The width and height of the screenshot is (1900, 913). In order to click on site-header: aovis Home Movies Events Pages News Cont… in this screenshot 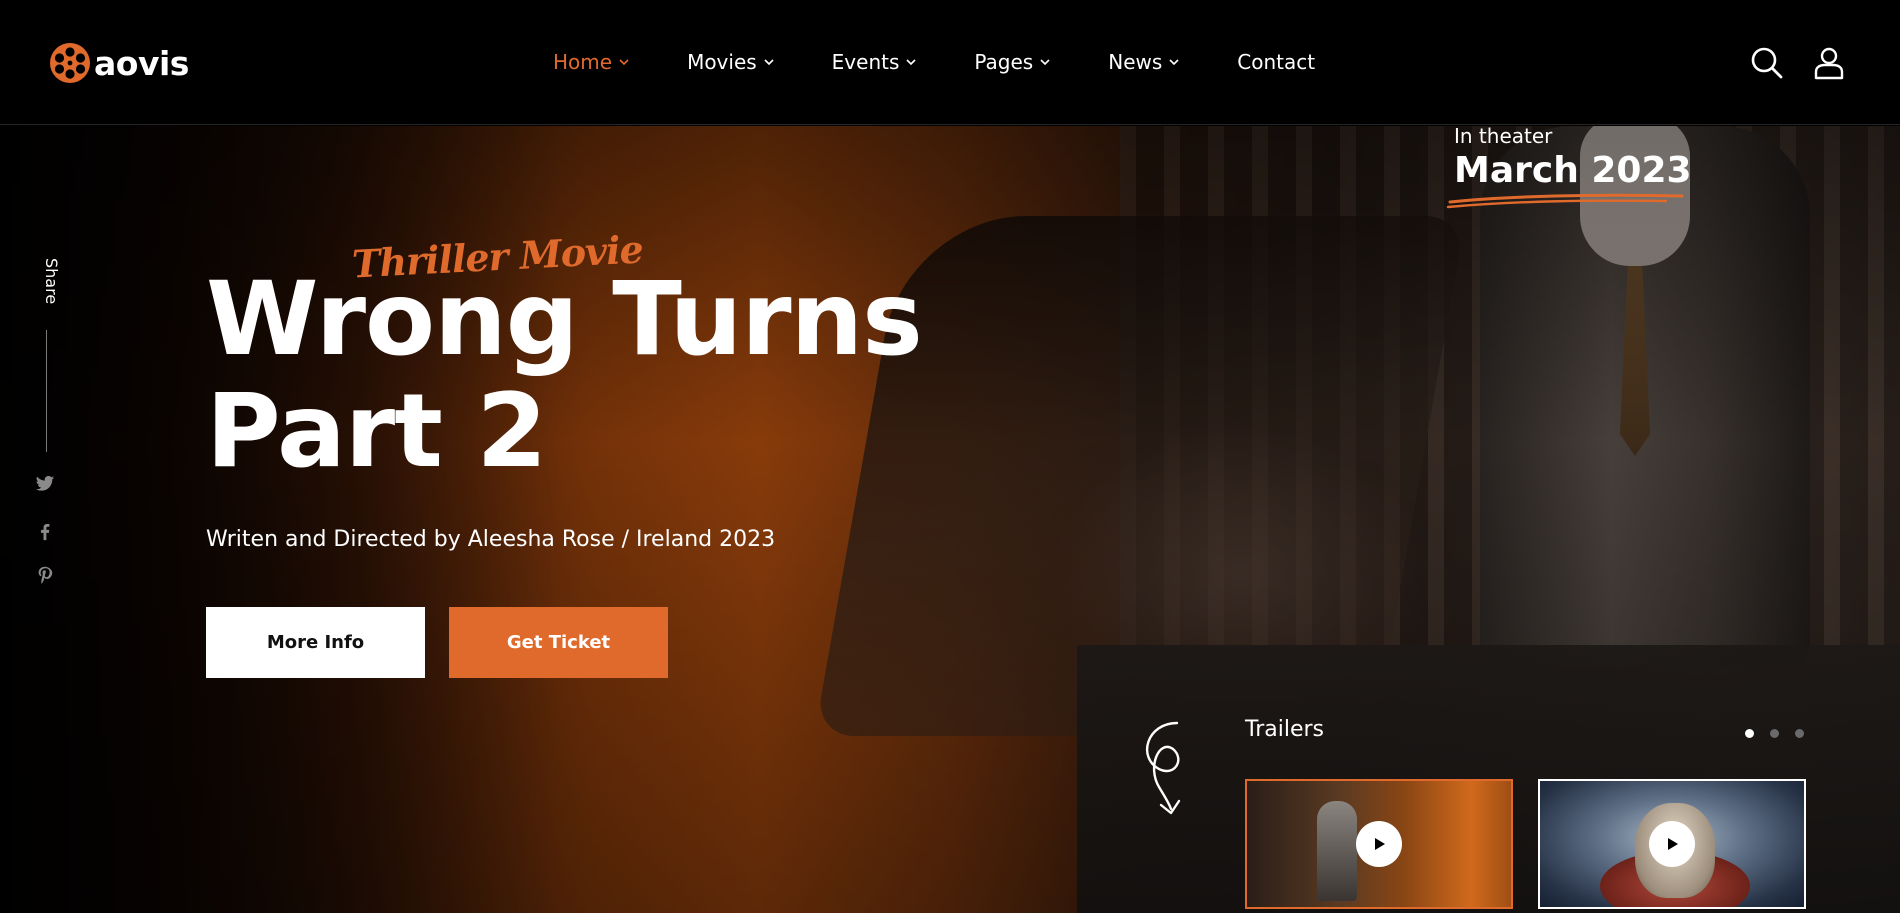, I will do `click(950, 62)`.